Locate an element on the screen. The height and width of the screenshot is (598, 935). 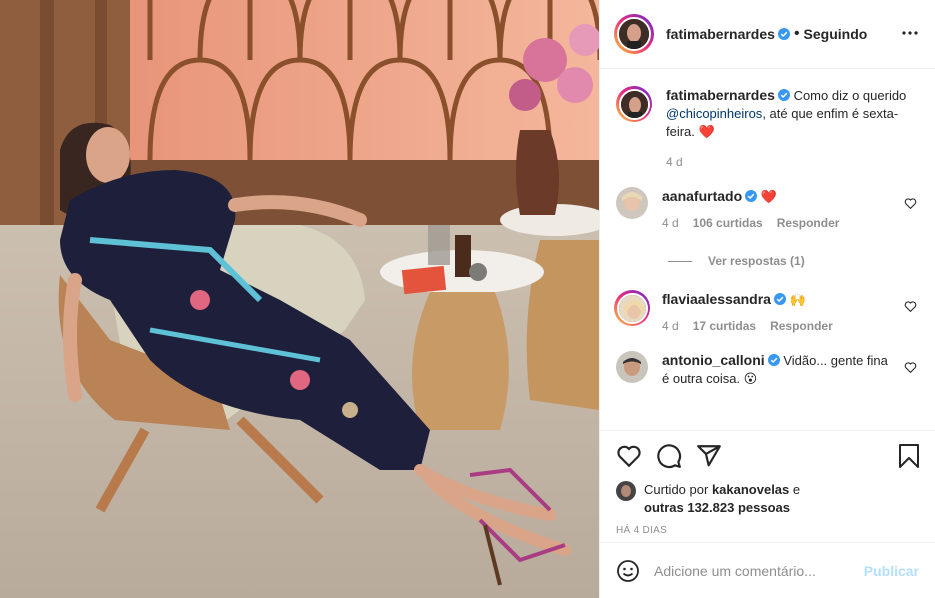
comment-icon is located at coordinates (669, 456).